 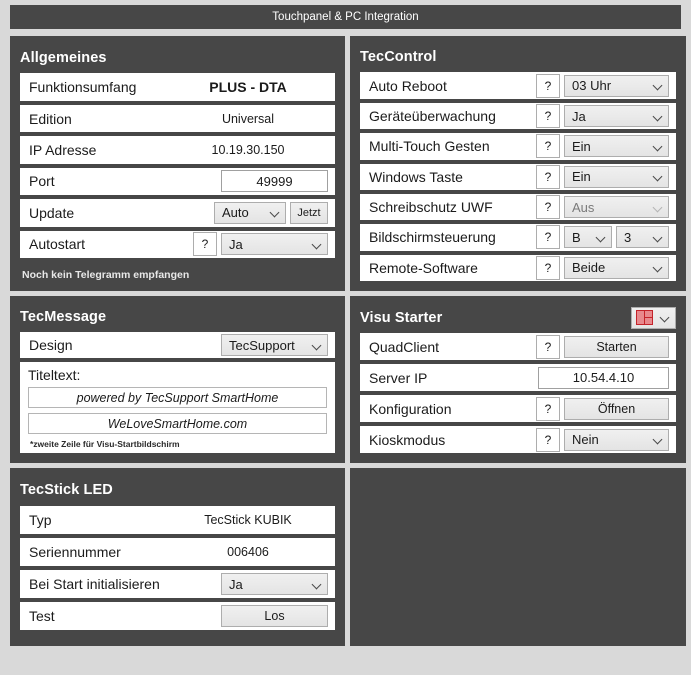 I want to click on titeltext-line1-input: powered by TecSupport SmartHome, so click(x=177, y=397).